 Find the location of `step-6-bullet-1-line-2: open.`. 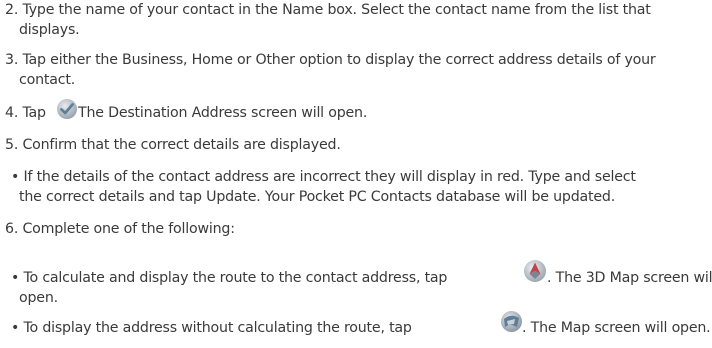

step-6-bullet-1-line-2: open. is located at coordinates (38, 298).